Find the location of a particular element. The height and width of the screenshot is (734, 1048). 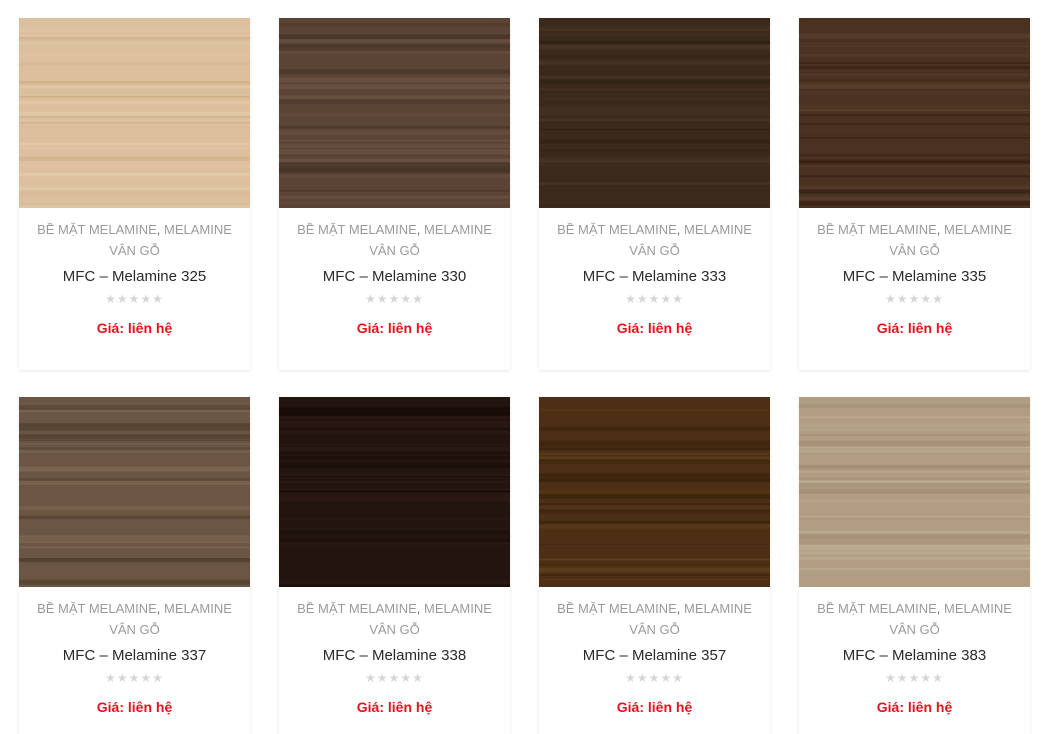

product-title-link: MFC – Melamine 357 is located at coordinates (654, 656).